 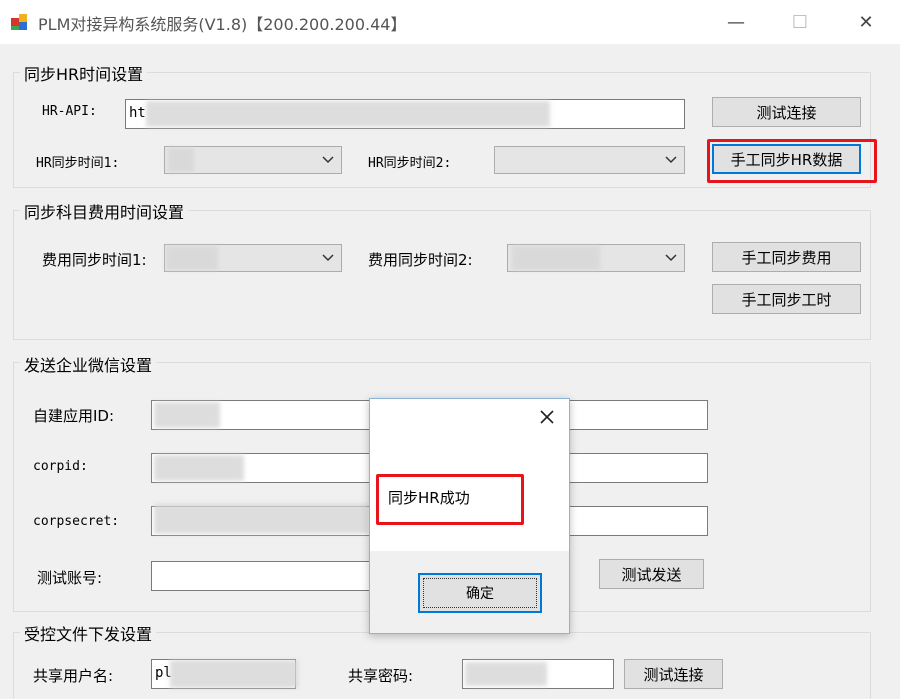 What do you see at coordinates (94, 260) in the screenshot?
I see `cost-time1-label: 费用同步时间1:` at bounding box center [94, 260].